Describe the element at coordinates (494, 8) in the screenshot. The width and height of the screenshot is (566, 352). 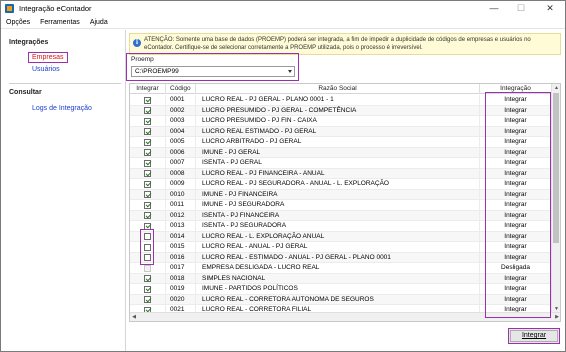
I see `minimize-button: —` at that location.